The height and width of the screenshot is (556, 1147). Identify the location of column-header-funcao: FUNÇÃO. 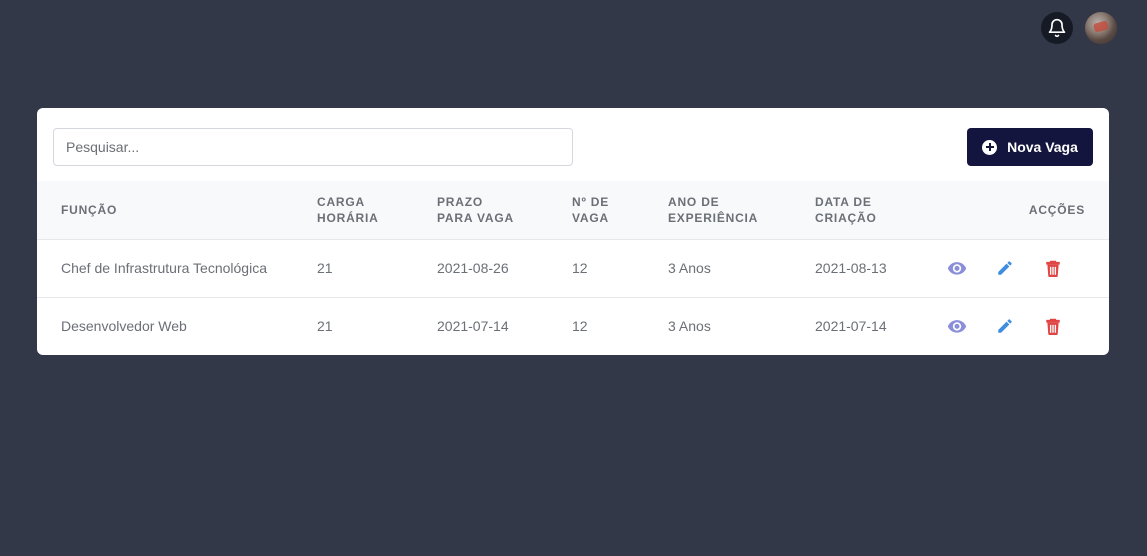
(177, 210).